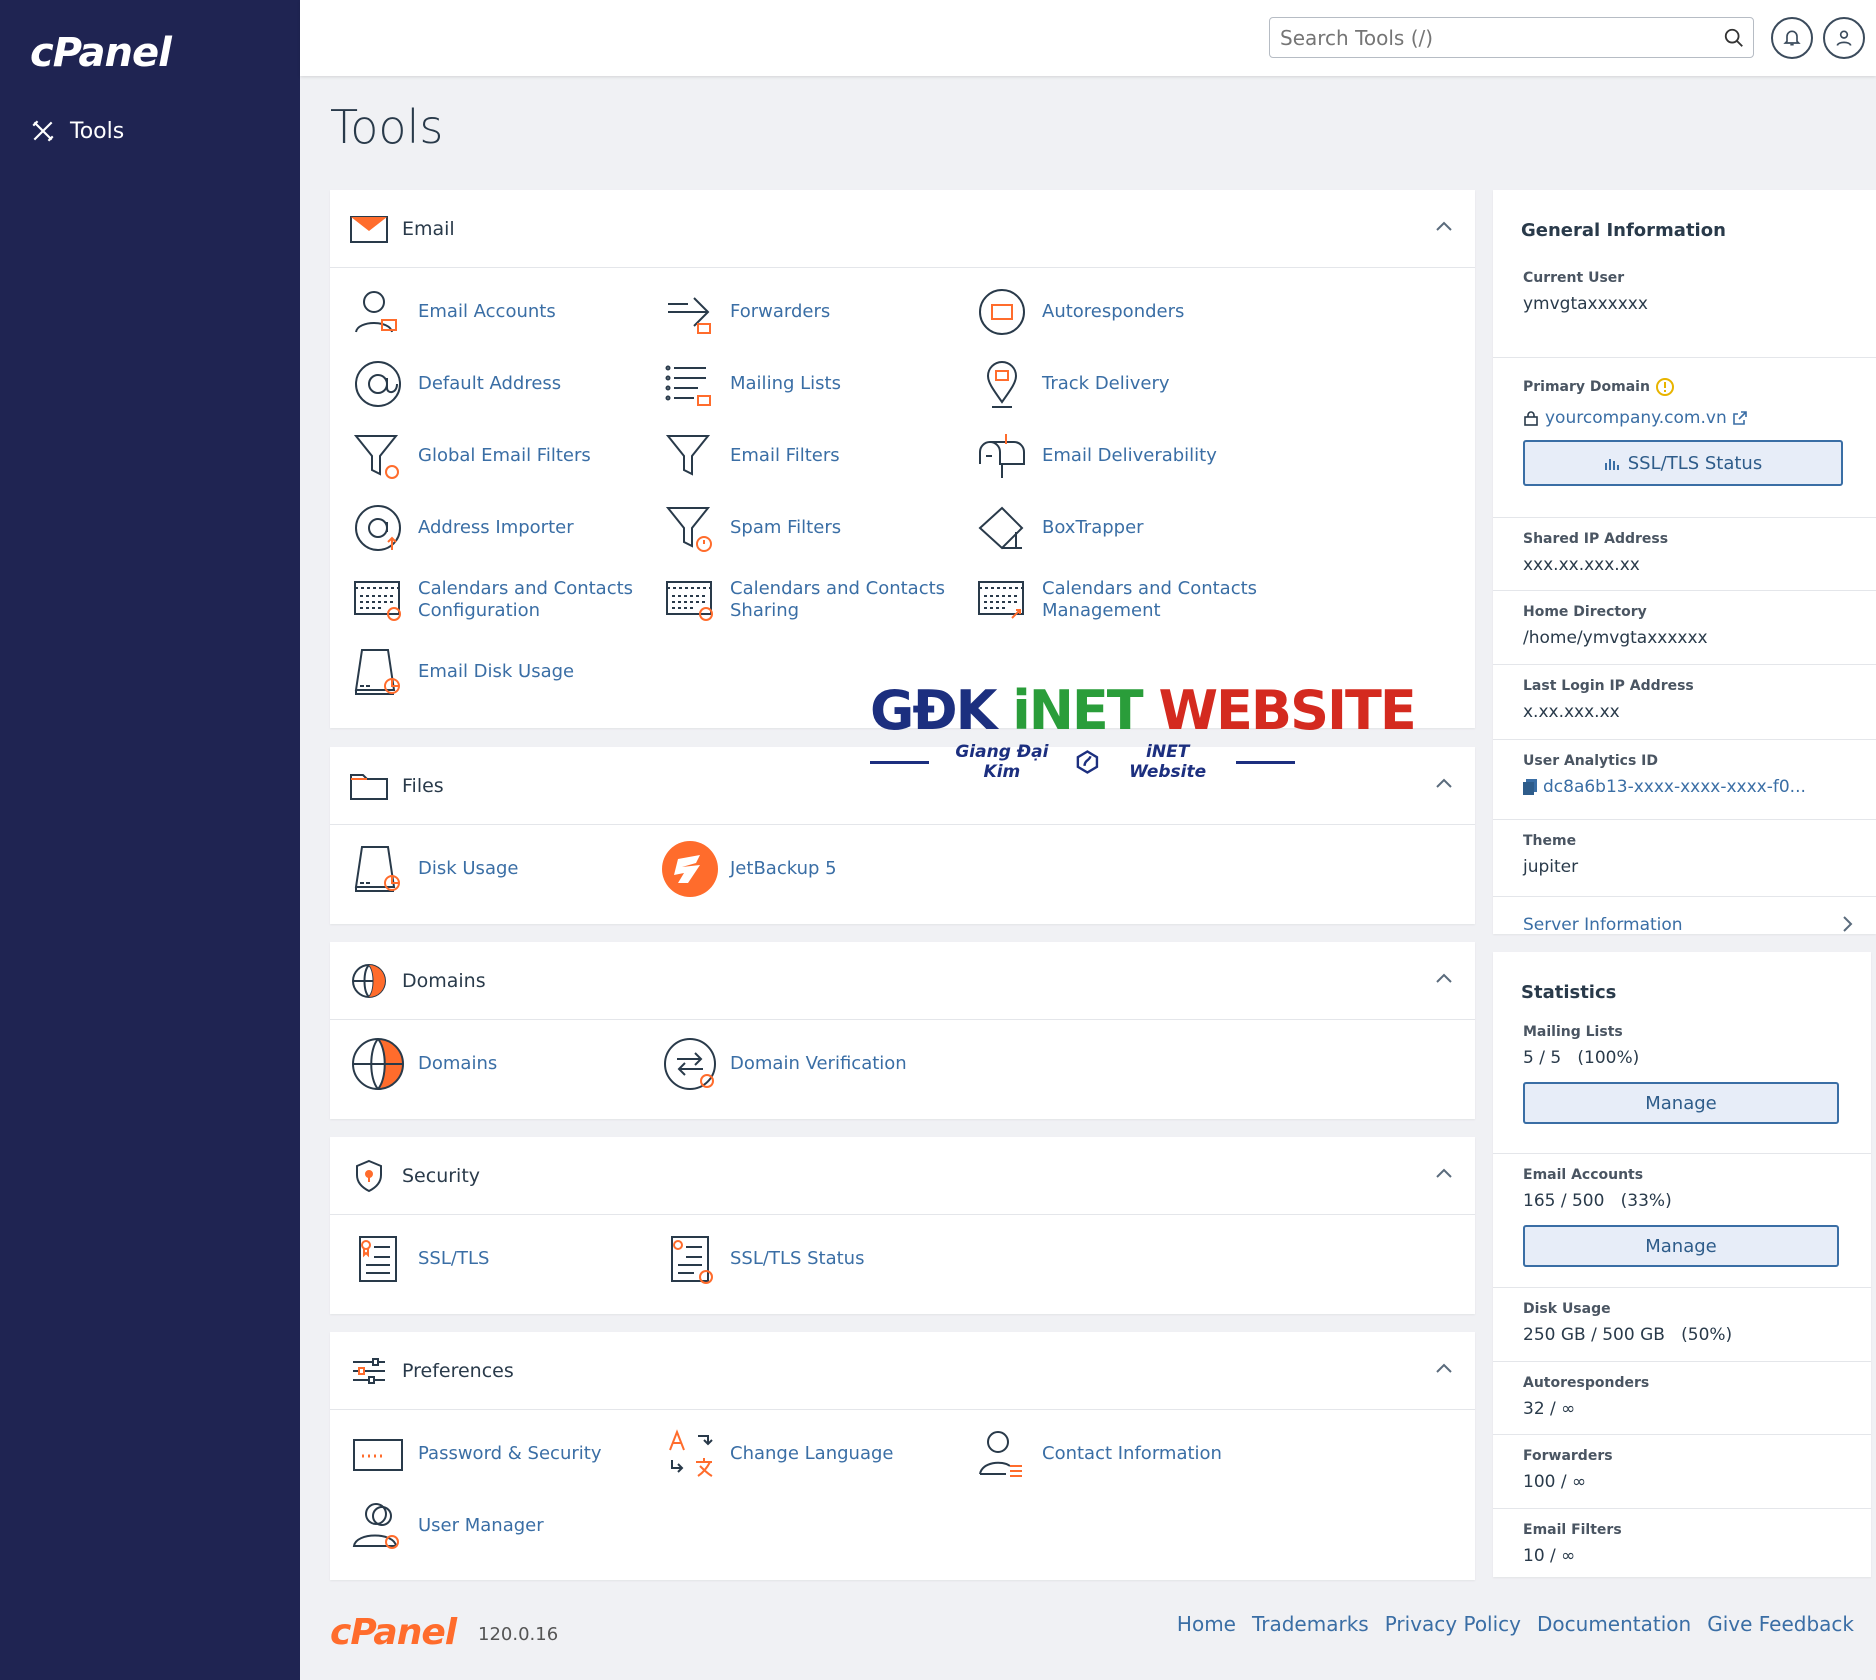  Describe the element at coordinates (101, 53) in the screenshot. I see `cpanel-logo: cPanel` at that location.